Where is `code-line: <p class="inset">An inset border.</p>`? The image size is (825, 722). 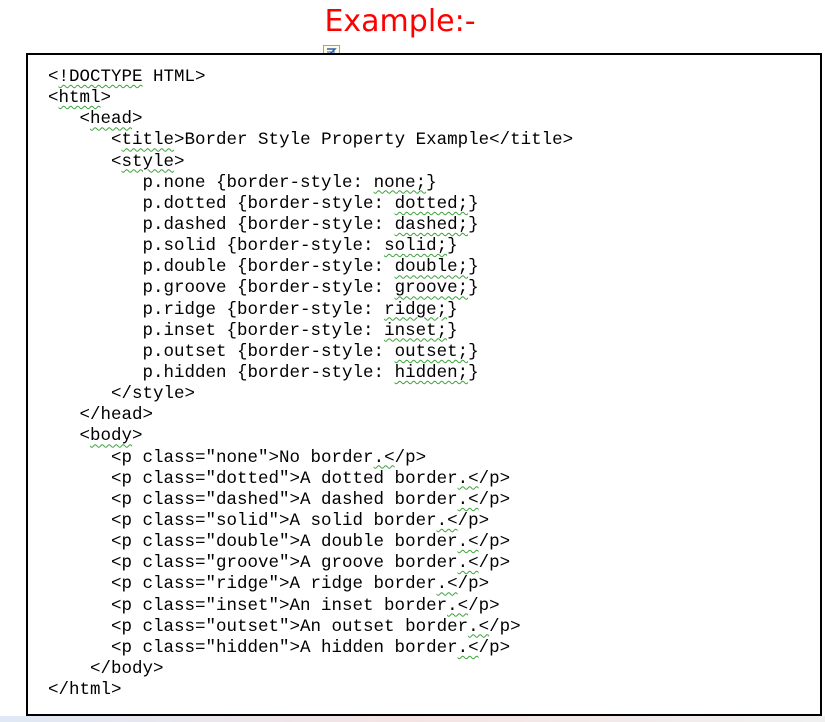 code-line: <p class="inset">An inset border.</p> is located at coordinates (310, 606).